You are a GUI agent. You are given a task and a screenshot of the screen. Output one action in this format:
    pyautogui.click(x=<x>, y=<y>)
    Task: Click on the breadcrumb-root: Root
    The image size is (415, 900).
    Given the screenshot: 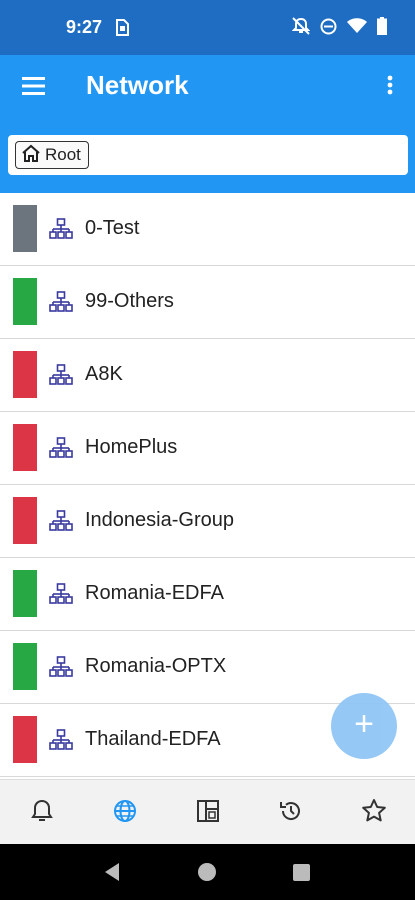 What is the action you would take?
    pyautogui.click(x=52, y=155)
    